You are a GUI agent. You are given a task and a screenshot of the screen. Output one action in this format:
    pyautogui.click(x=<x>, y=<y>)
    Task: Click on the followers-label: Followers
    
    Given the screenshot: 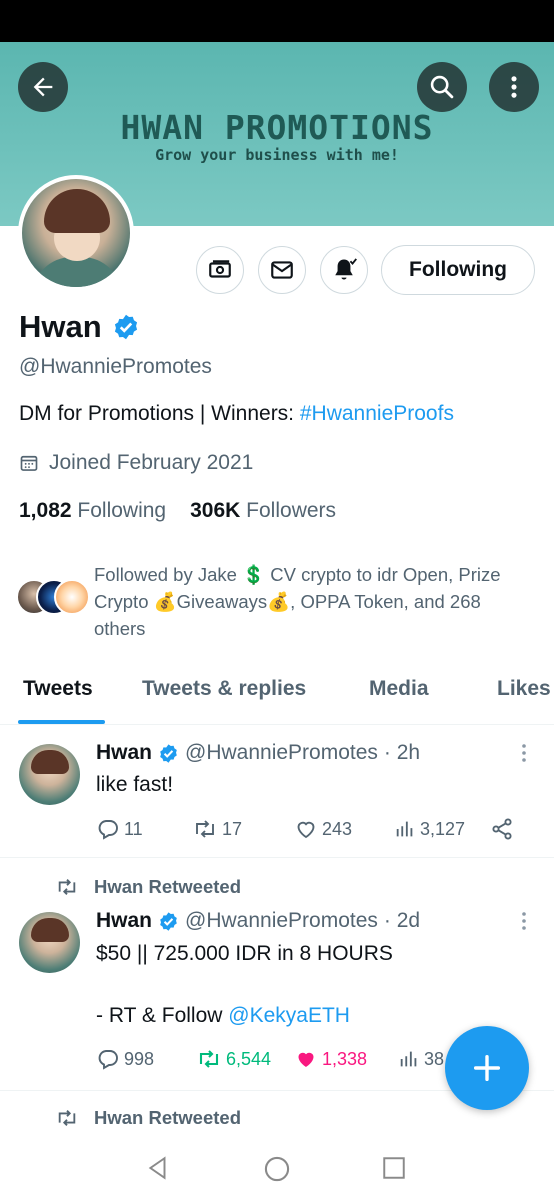 What is the action you would take?
    pyautogui.click(x=291, y=510)
    